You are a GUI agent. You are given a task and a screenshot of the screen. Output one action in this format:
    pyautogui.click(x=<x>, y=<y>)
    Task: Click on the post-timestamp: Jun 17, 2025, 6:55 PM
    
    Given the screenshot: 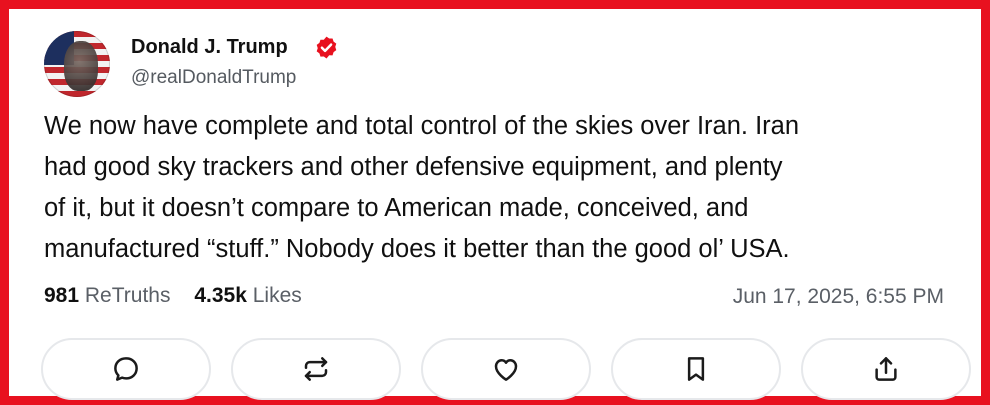 What is the action you would take?
    pyautogui.click(x=838, y=297)
    